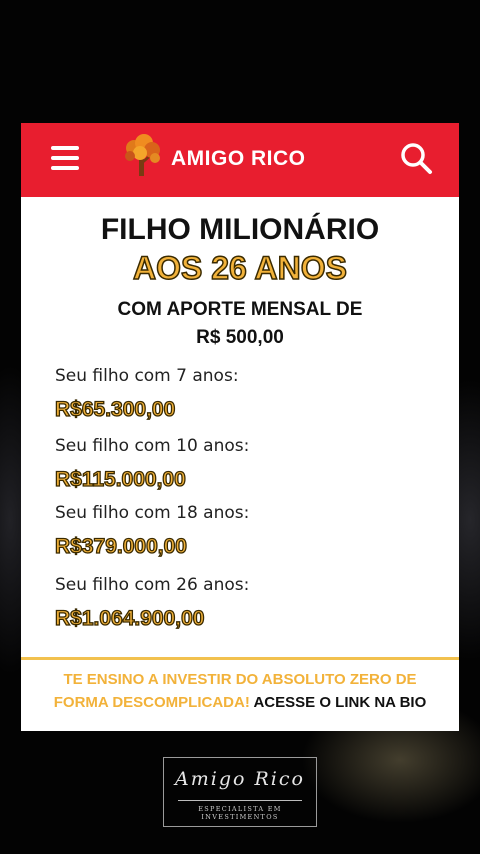  What do you see at coordinates (240, 337) in the screenshot?
I see `subtitle-line2: R$ 500,00` at bounding box center [240, 337].